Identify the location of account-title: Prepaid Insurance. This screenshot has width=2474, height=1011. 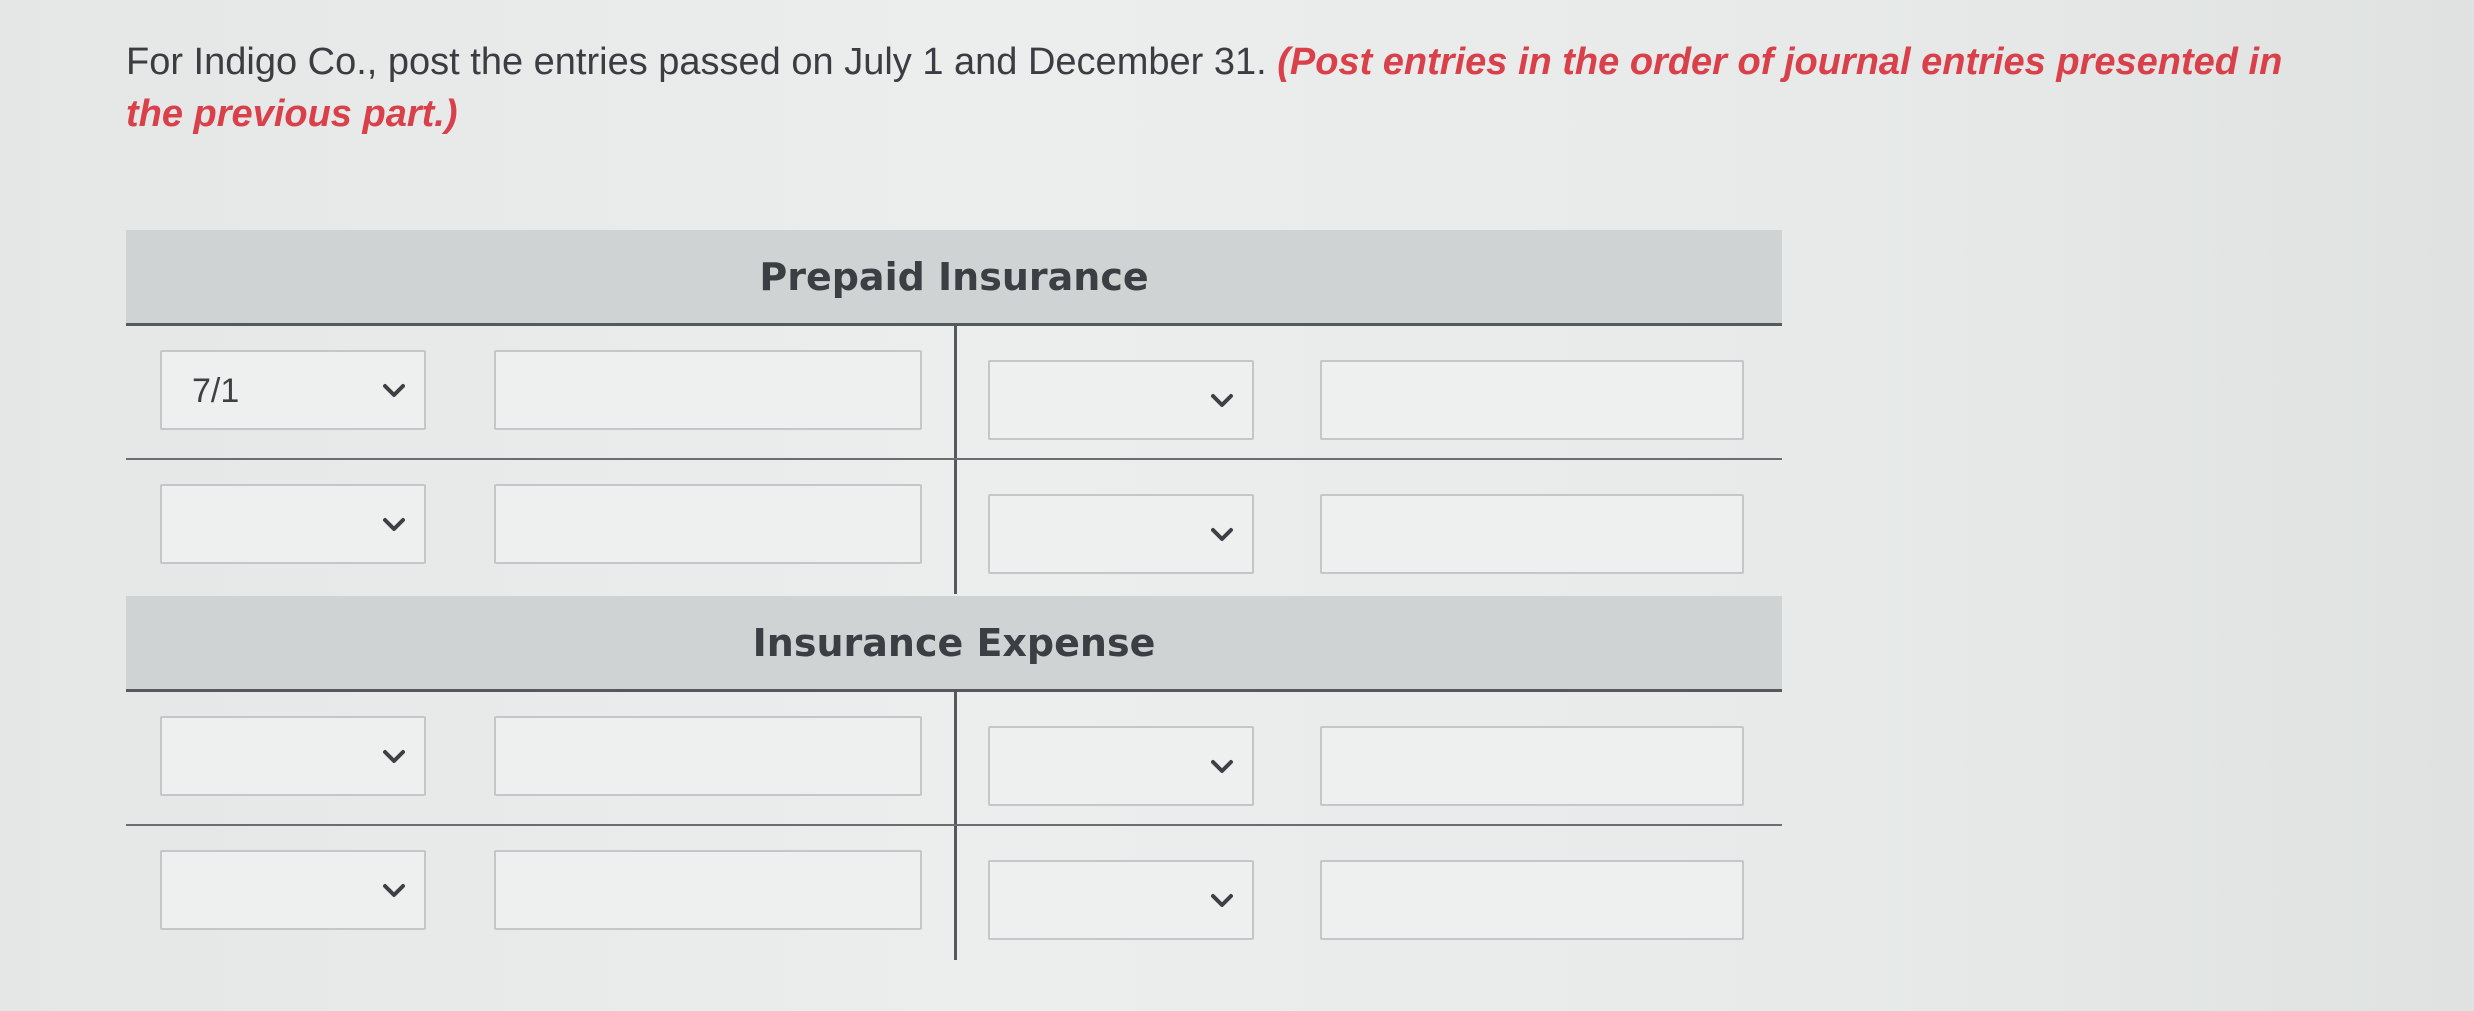
(954, 278).